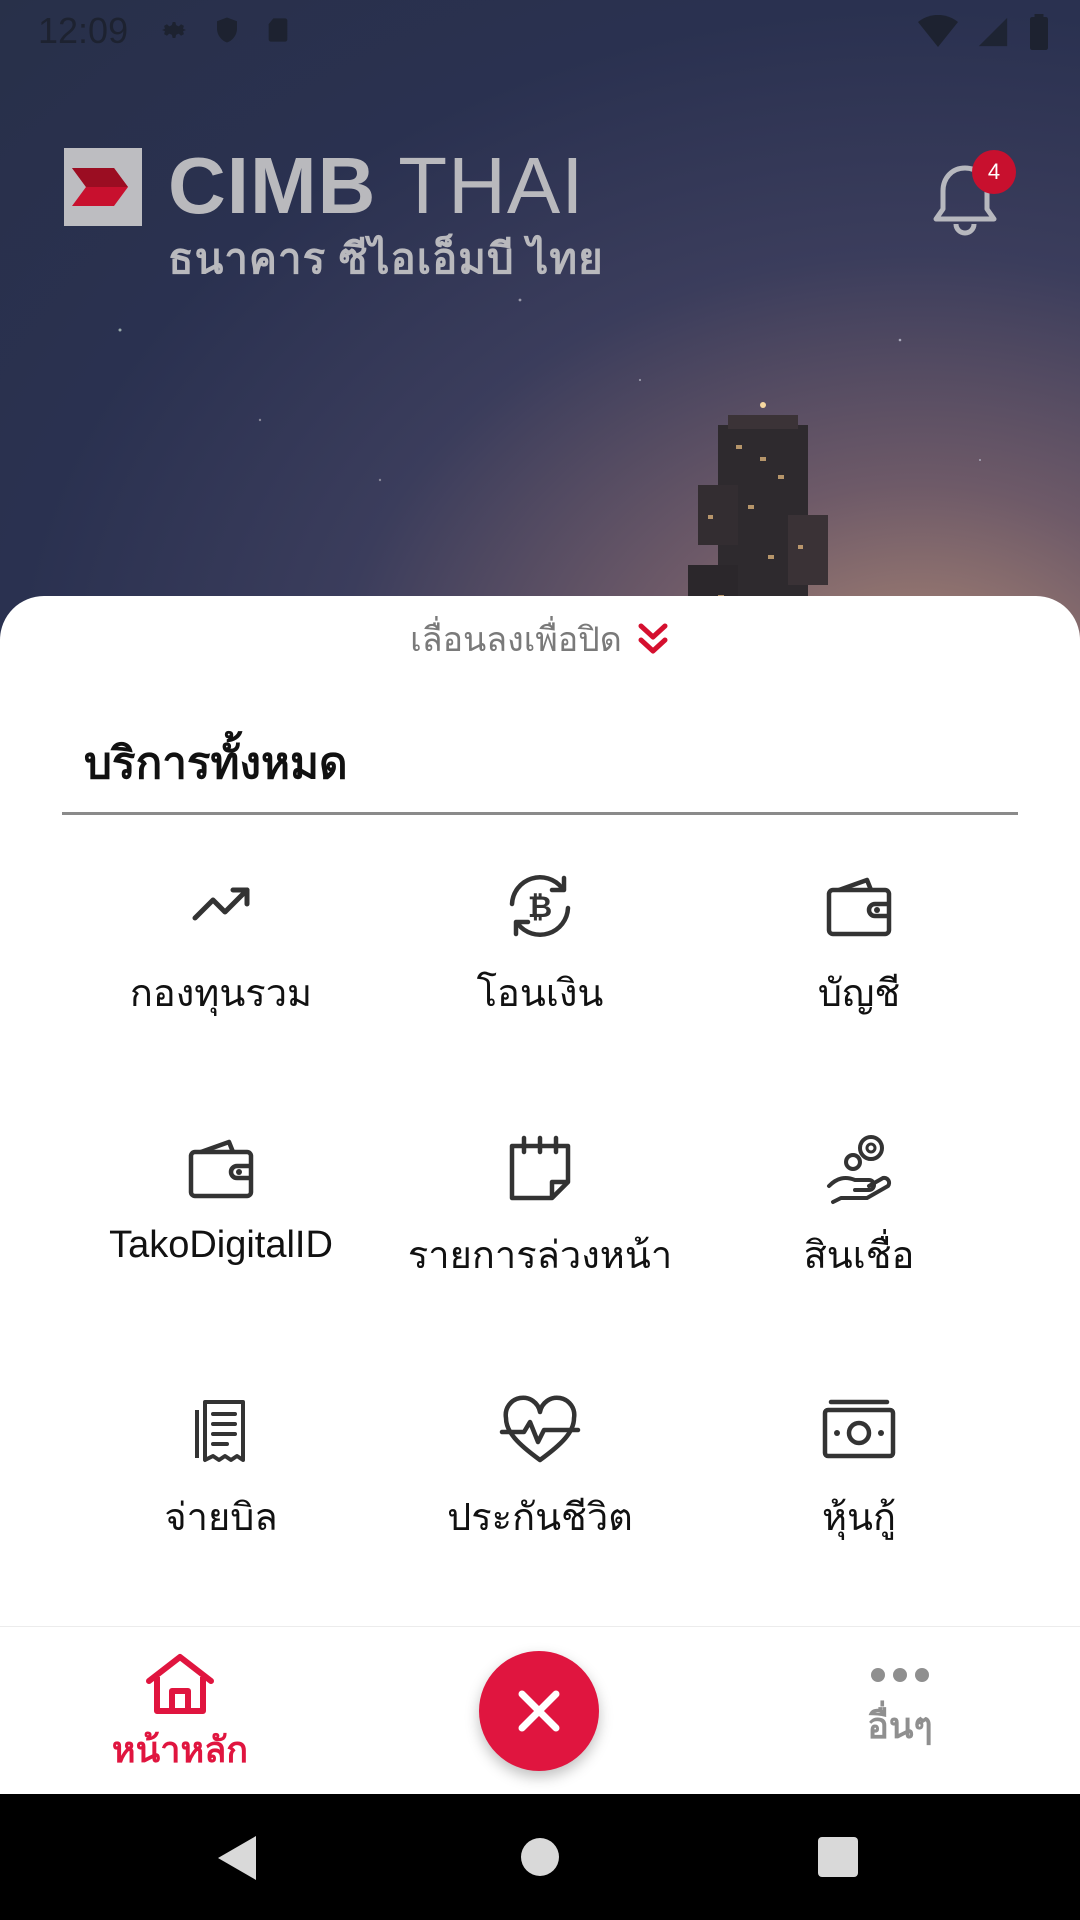 The height and width of the screenshot is (1920, 1080). Describe the element at coordinates (653, 638) in the screenshot. I see `double-chevron-down-icon` at that location.